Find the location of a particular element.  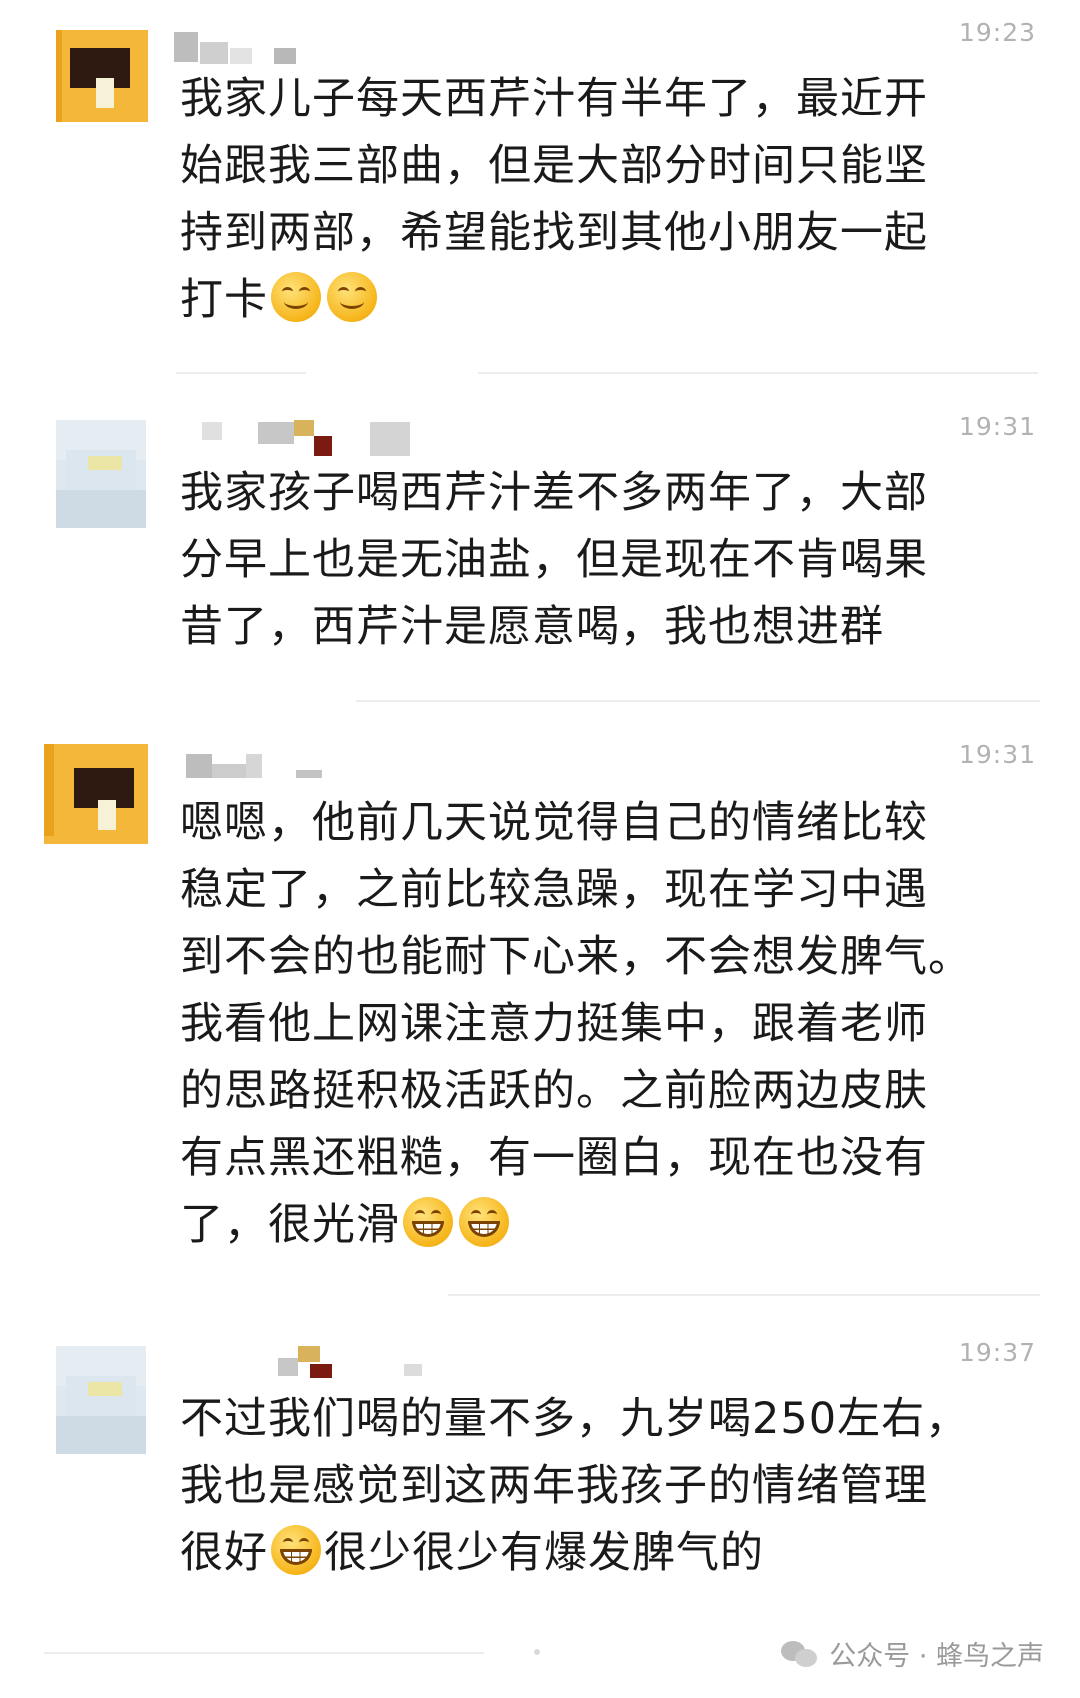

text-line: 持到两部，希望能找到其他小朋友一起 is located at coordinates (554, 233).